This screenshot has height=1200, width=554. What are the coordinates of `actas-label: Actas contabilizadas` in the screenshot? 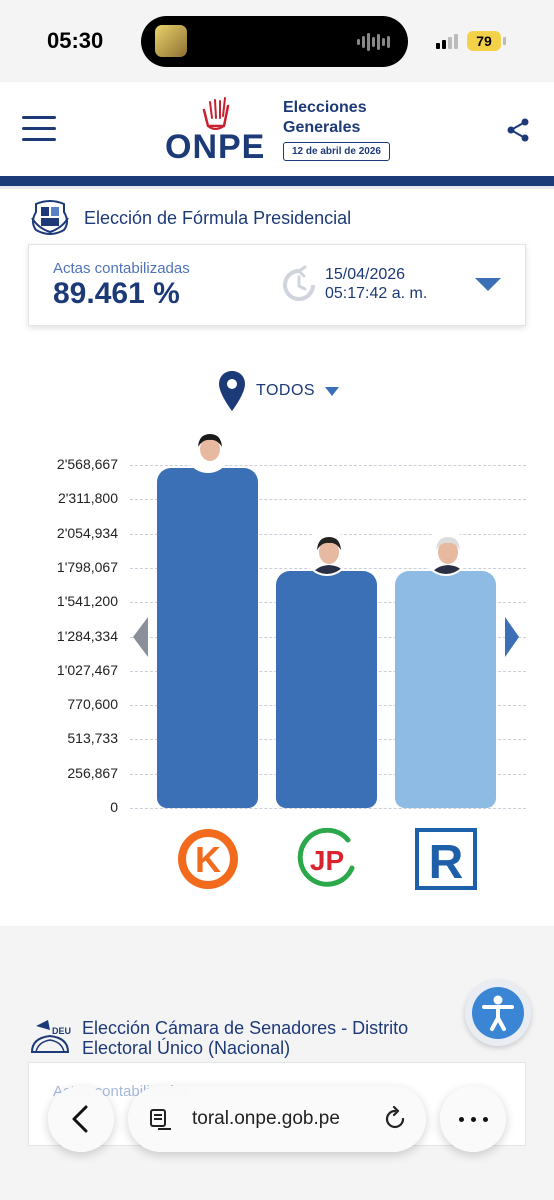 It's located at (121, 268).